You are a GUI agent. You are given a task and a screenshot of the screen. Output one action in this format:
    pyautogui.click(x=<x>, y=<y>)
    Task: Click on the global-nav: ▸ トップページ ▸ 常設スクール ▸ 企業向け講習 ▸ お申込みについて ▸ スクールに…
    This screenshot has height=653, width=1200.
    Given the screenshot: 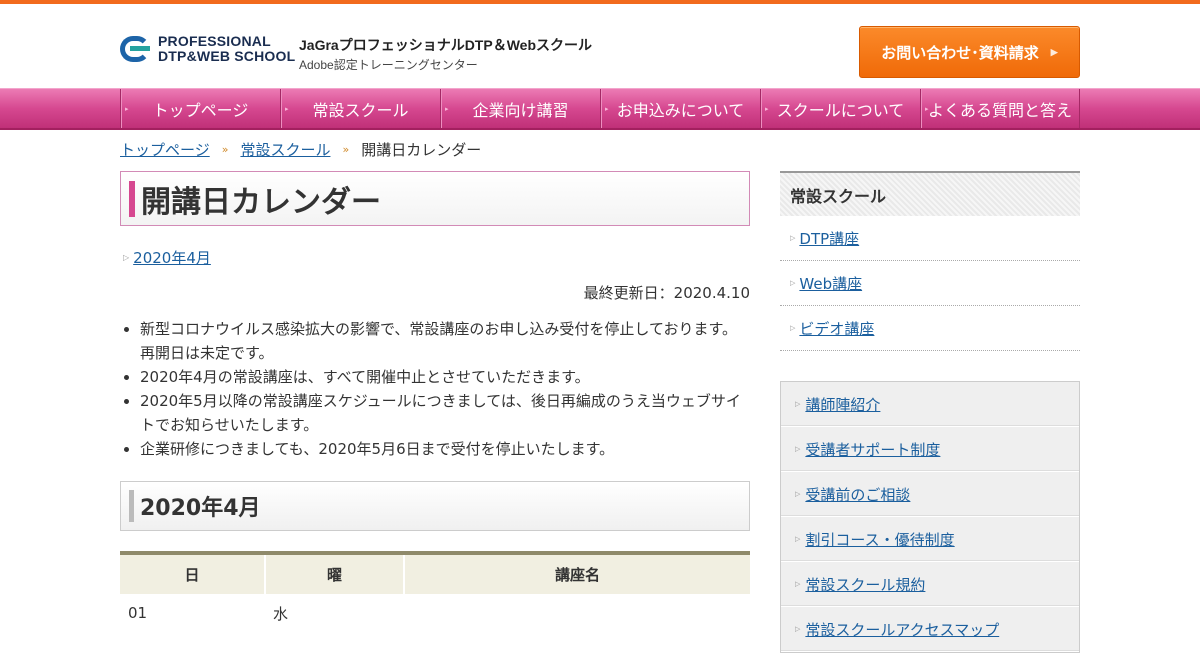 What is the action you would take?
    pyautogui.click(x=600, y=109)
    